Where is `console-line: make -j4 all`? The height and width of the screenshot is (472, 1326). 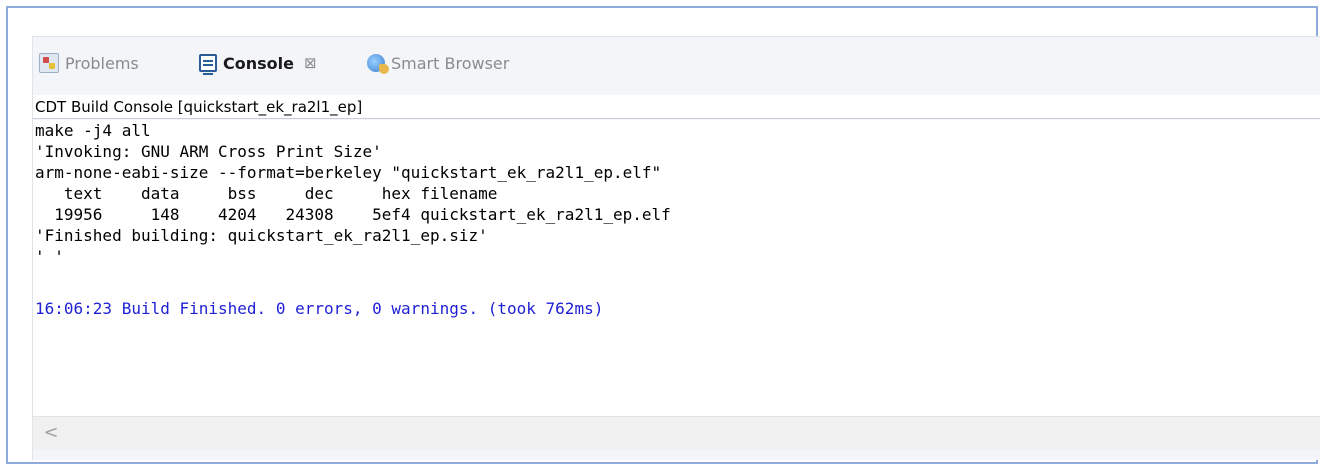
console-line: make -j4 all is located at coordinates (93, 130).